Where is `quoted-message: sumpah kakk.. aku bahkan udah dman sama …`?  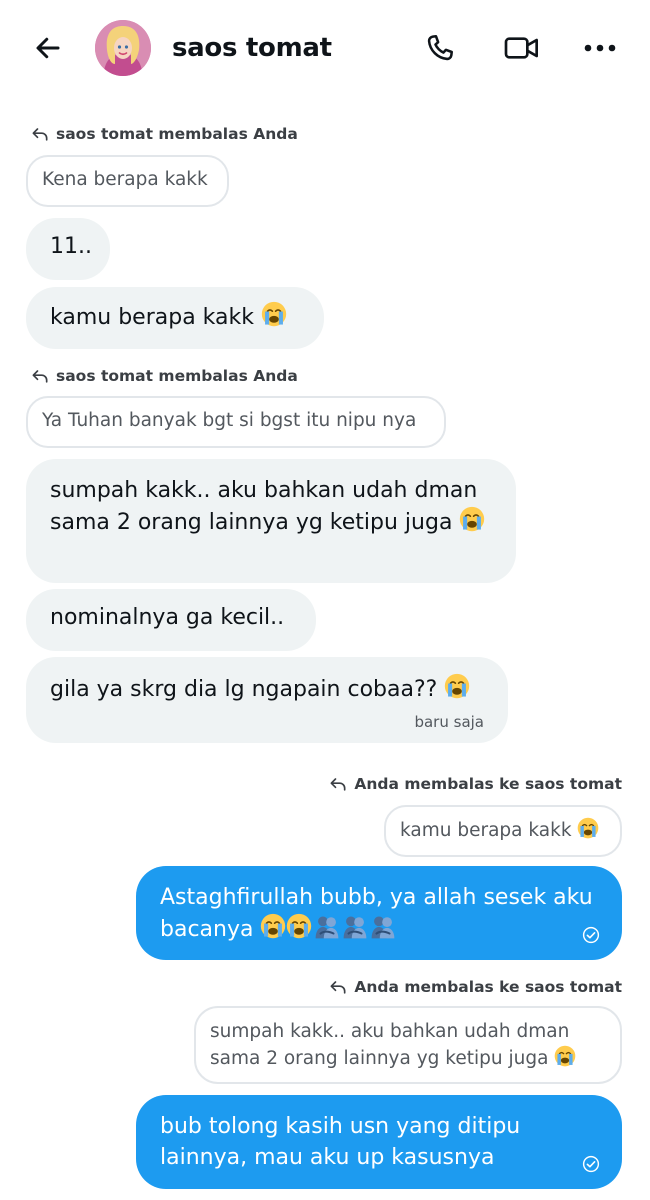 quoted-message: sumpah kakk.. aku bahkan udah dman sama … is located at coordinates (408, 1045).